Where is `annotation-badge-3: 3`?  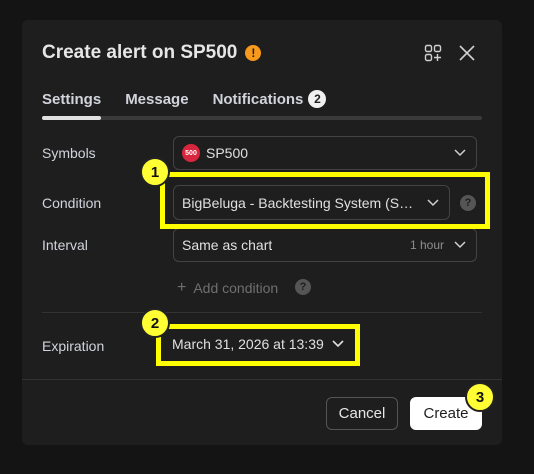
annotation-badge-3: 3 is located at coordinates (480, 397).